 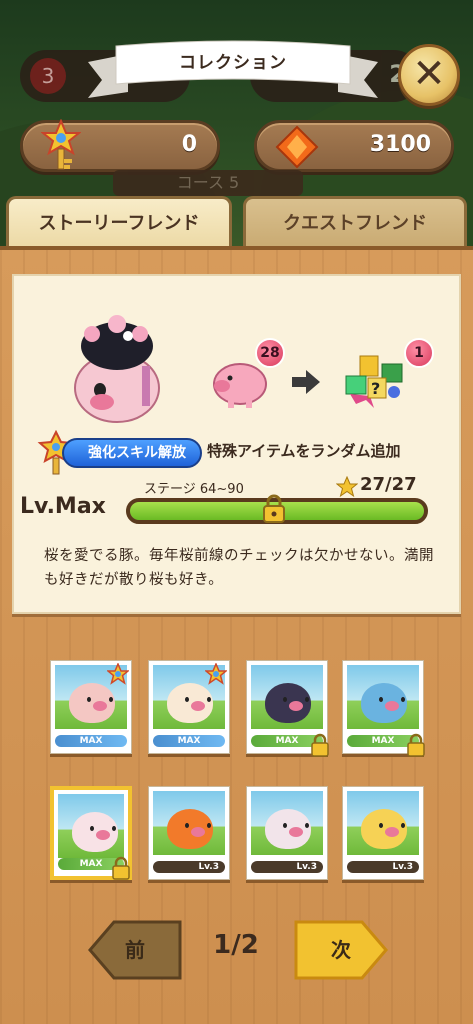 I want to click on keys-value: 0, so click(x=189, y=144).